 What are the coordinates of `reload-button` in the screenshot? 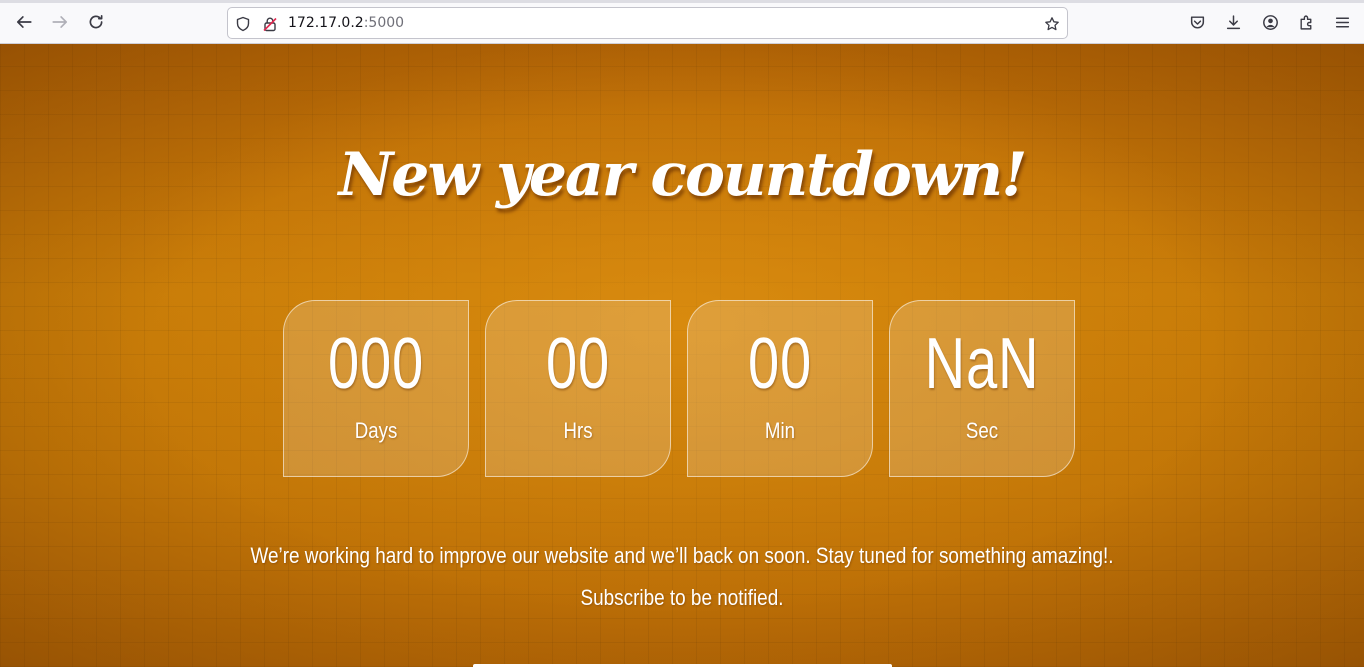 It's located at (96, 22).